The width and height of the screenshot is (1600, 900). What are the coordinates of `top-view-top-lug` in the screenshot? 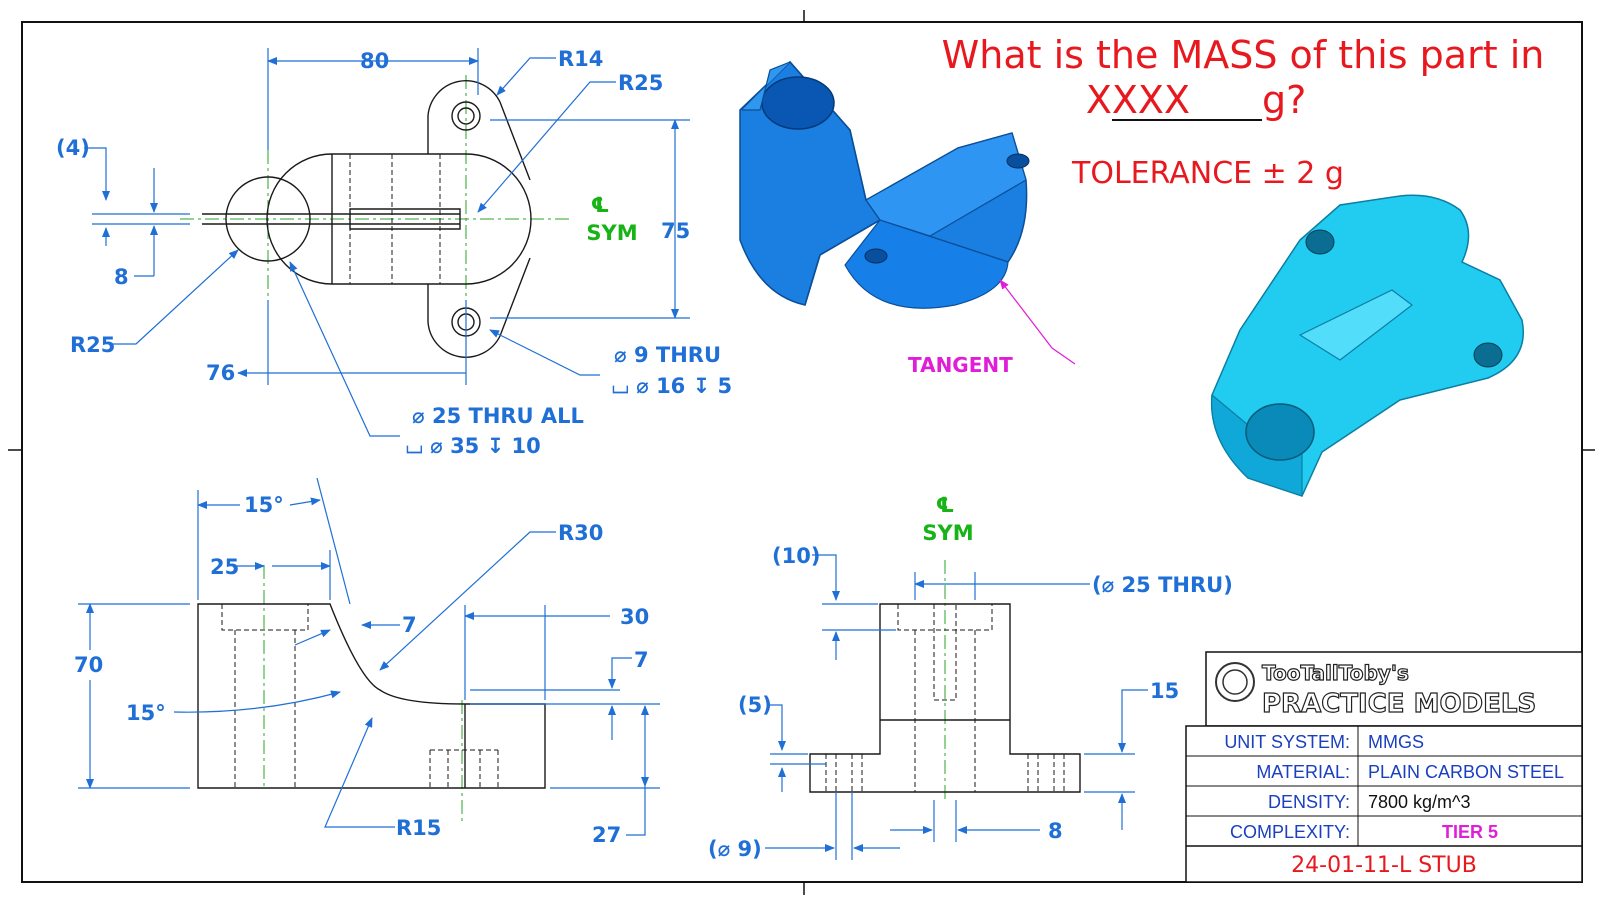 It's located at (479, 130).